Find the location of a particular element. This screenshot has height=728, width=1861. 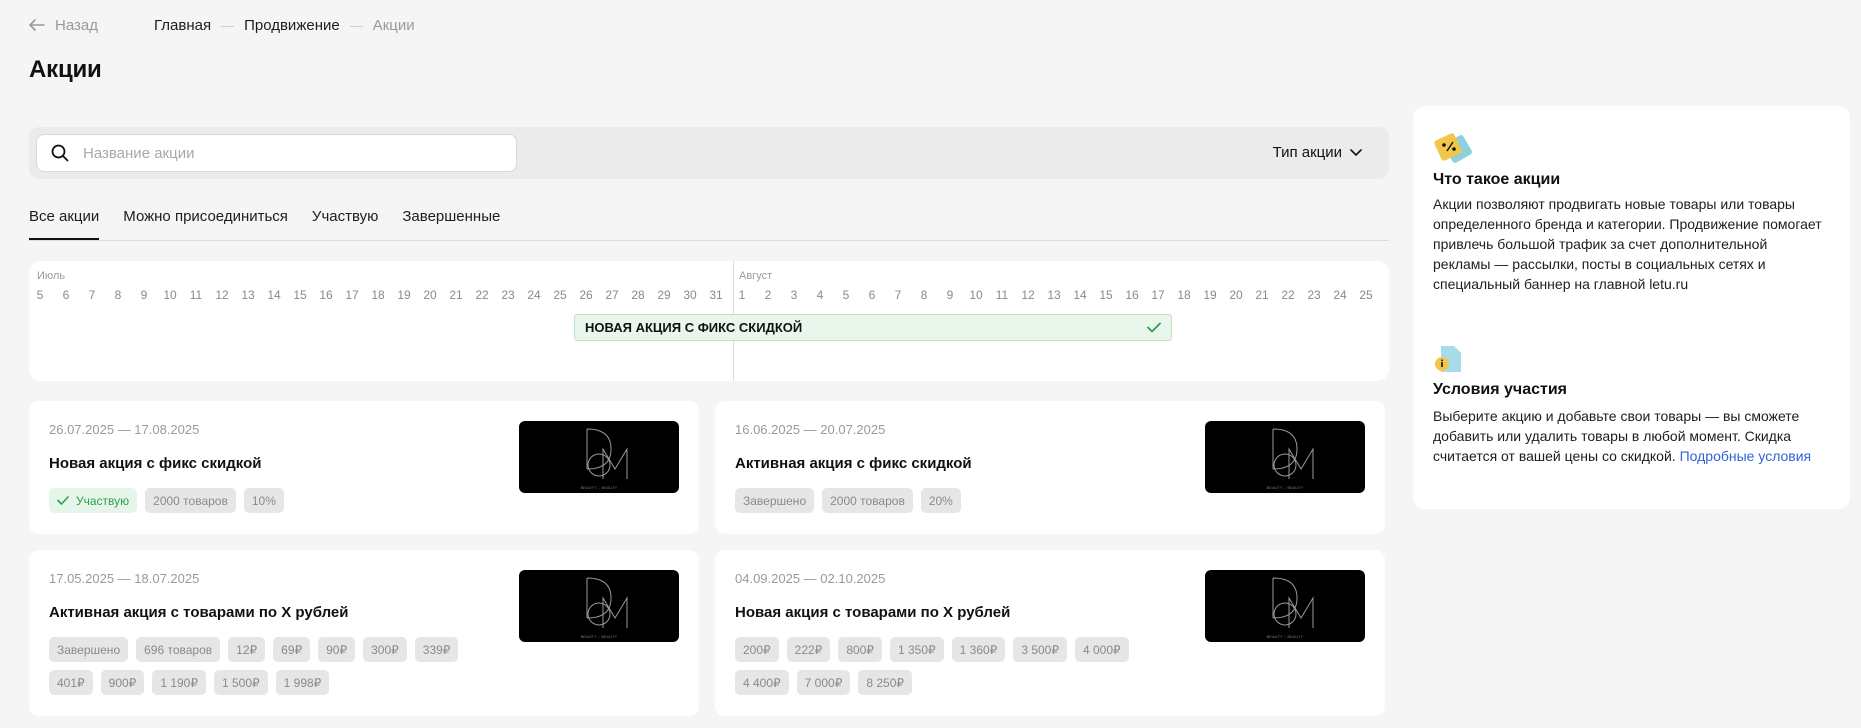

tab-can-join: Можно присоединиться is located at coordinates (205, 224).